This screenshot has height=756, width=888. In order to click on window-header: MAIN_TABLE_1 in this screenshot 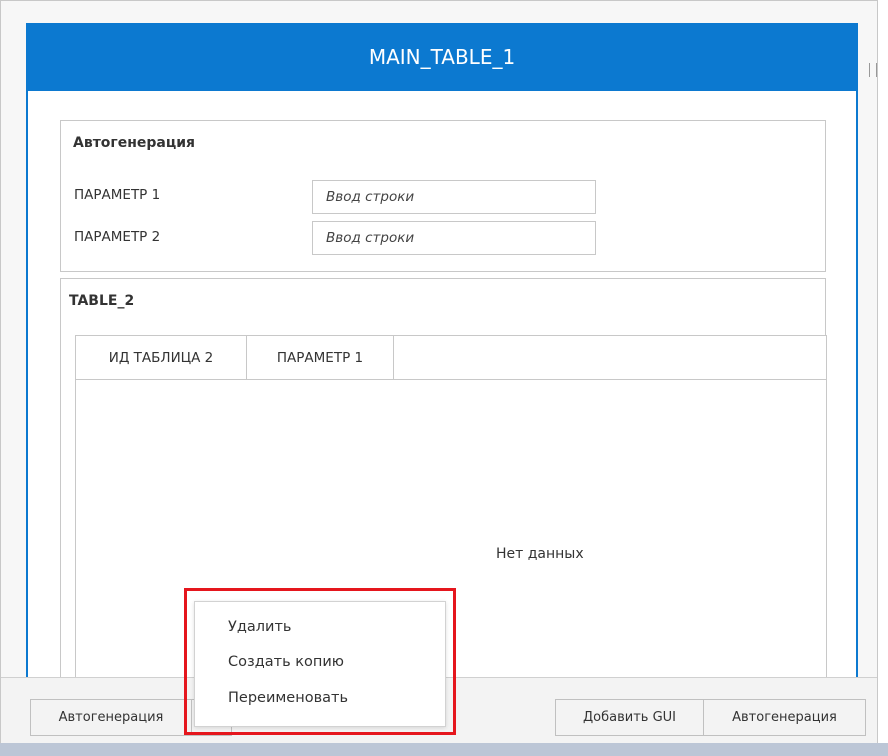, I will do `click(442, 57)`.